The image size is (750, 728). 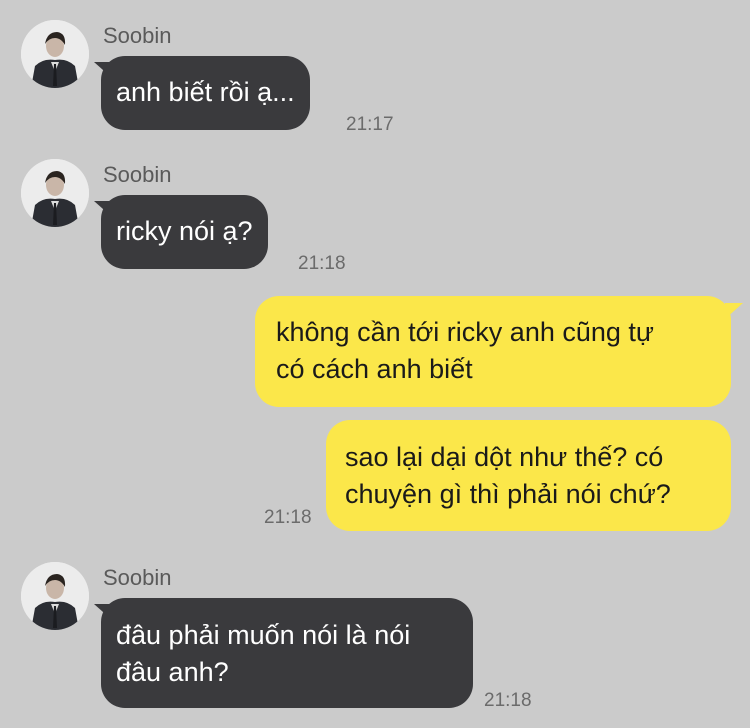 What do you see at coordinates (370, 124) in the screenshot?
I see `message-timestamp: 21:17` at bounding box center [370, 124].